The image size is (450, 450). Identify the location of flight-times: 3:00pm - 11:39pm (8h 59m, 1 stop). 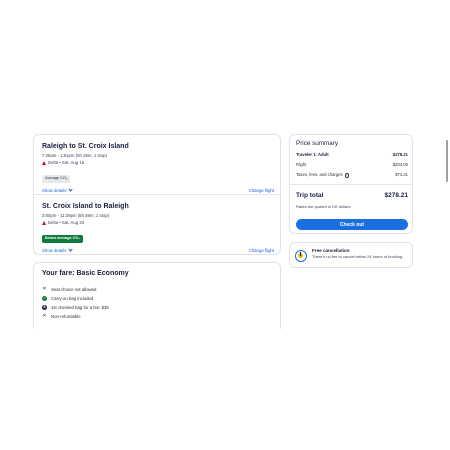
(76, 215).